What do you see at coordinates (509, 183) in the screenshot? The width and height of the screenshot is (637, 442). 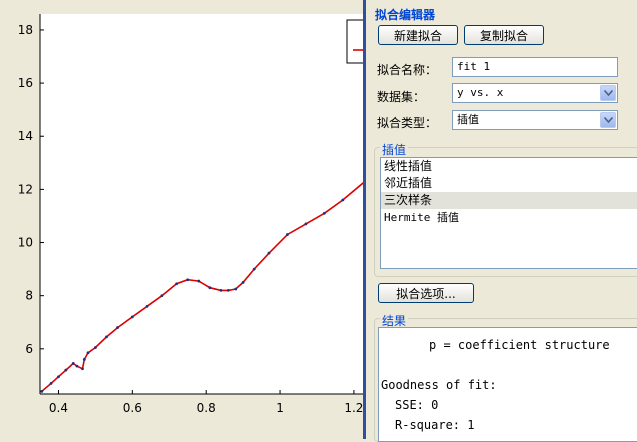 I see `list-item: 邻近插值` at bounding box center [509, 183].